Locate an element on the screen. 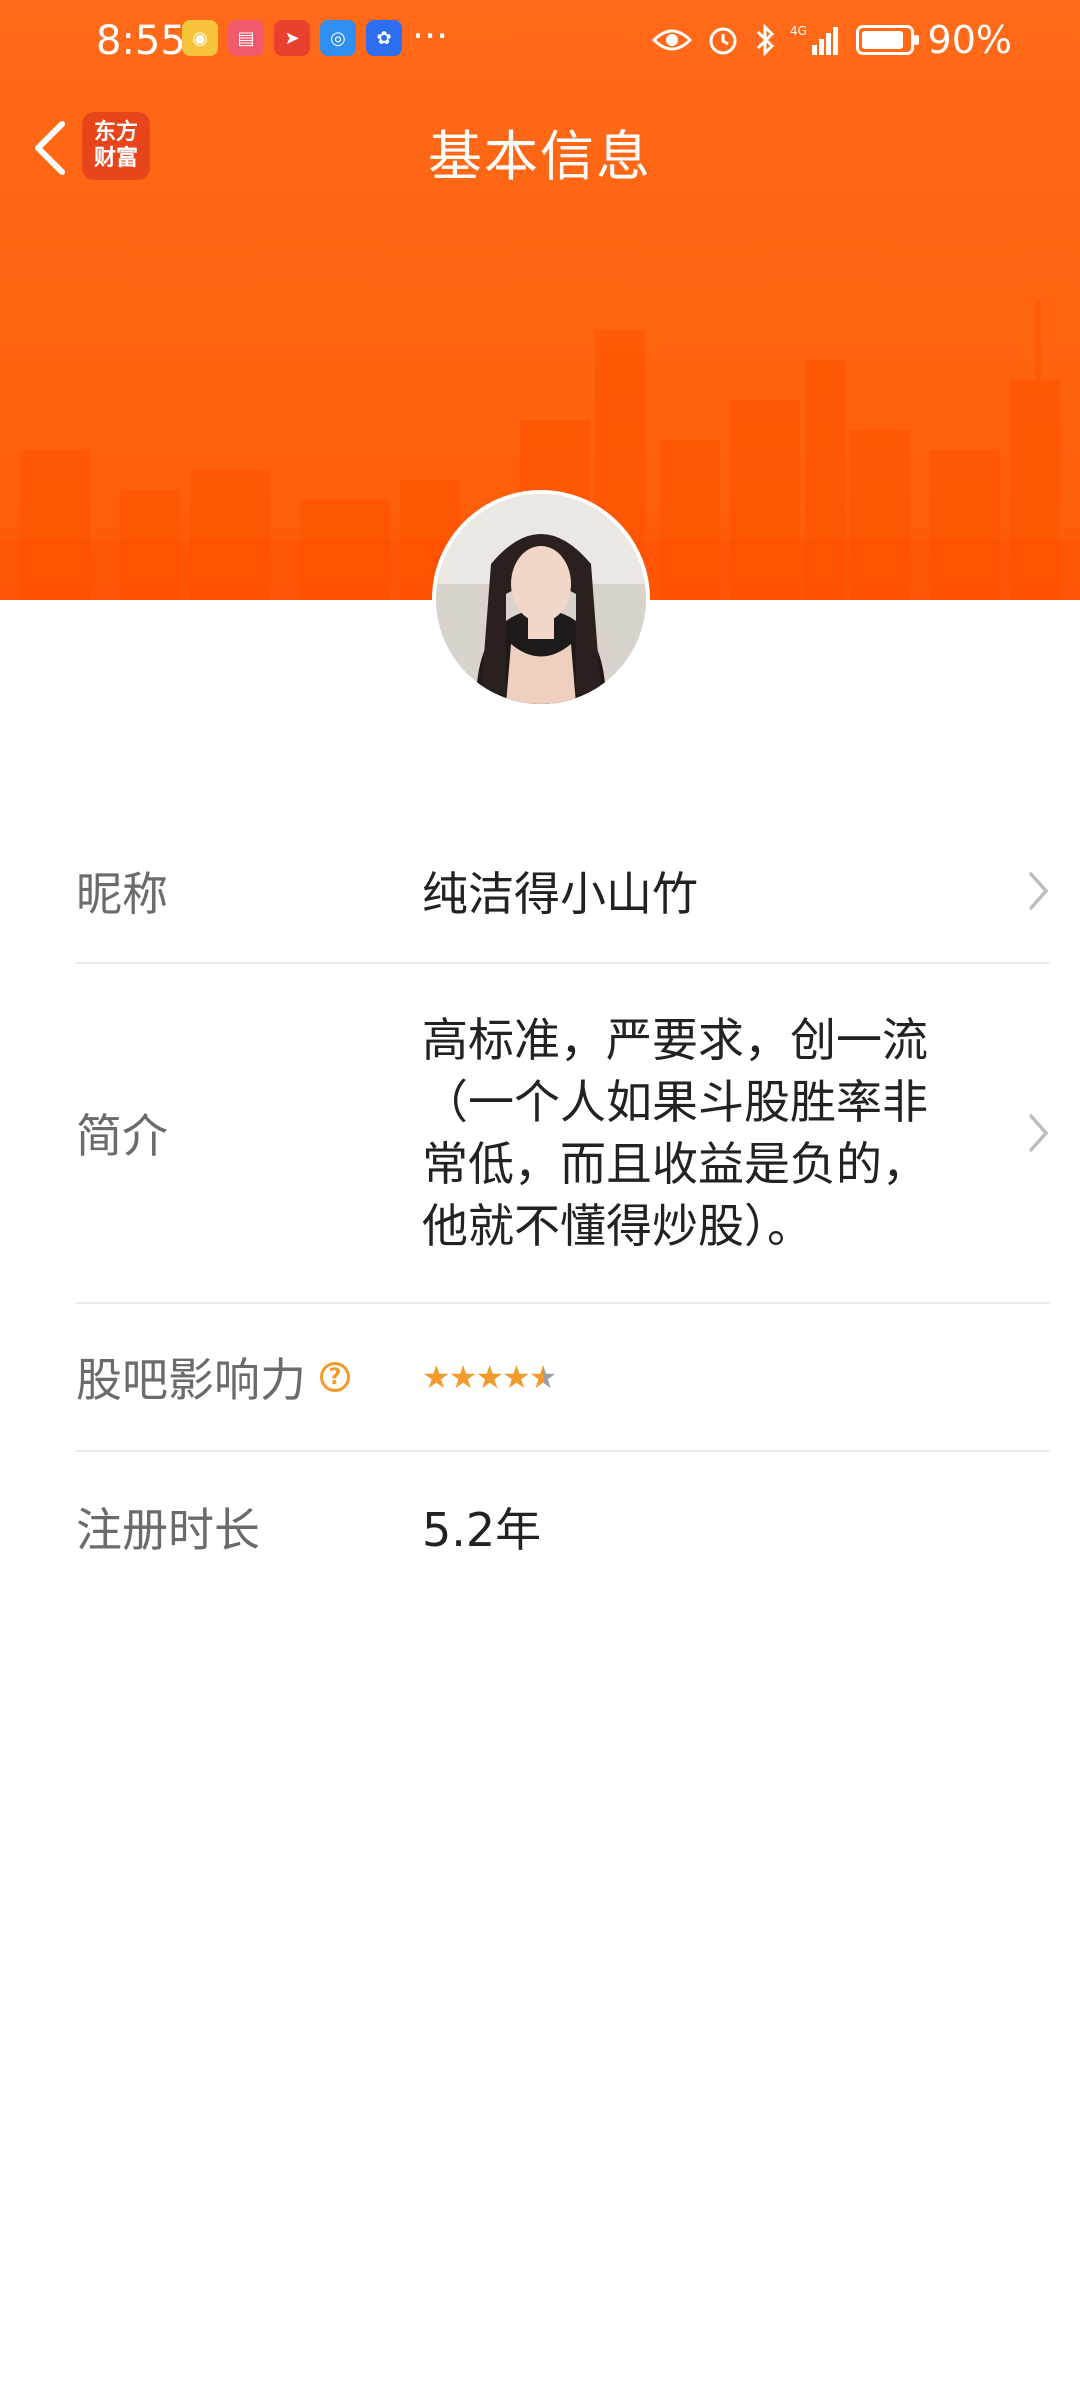  influence-row: 股吧影响力 ? ★ ★ ★ ★ ★ is located at coordinates (563, 1378).